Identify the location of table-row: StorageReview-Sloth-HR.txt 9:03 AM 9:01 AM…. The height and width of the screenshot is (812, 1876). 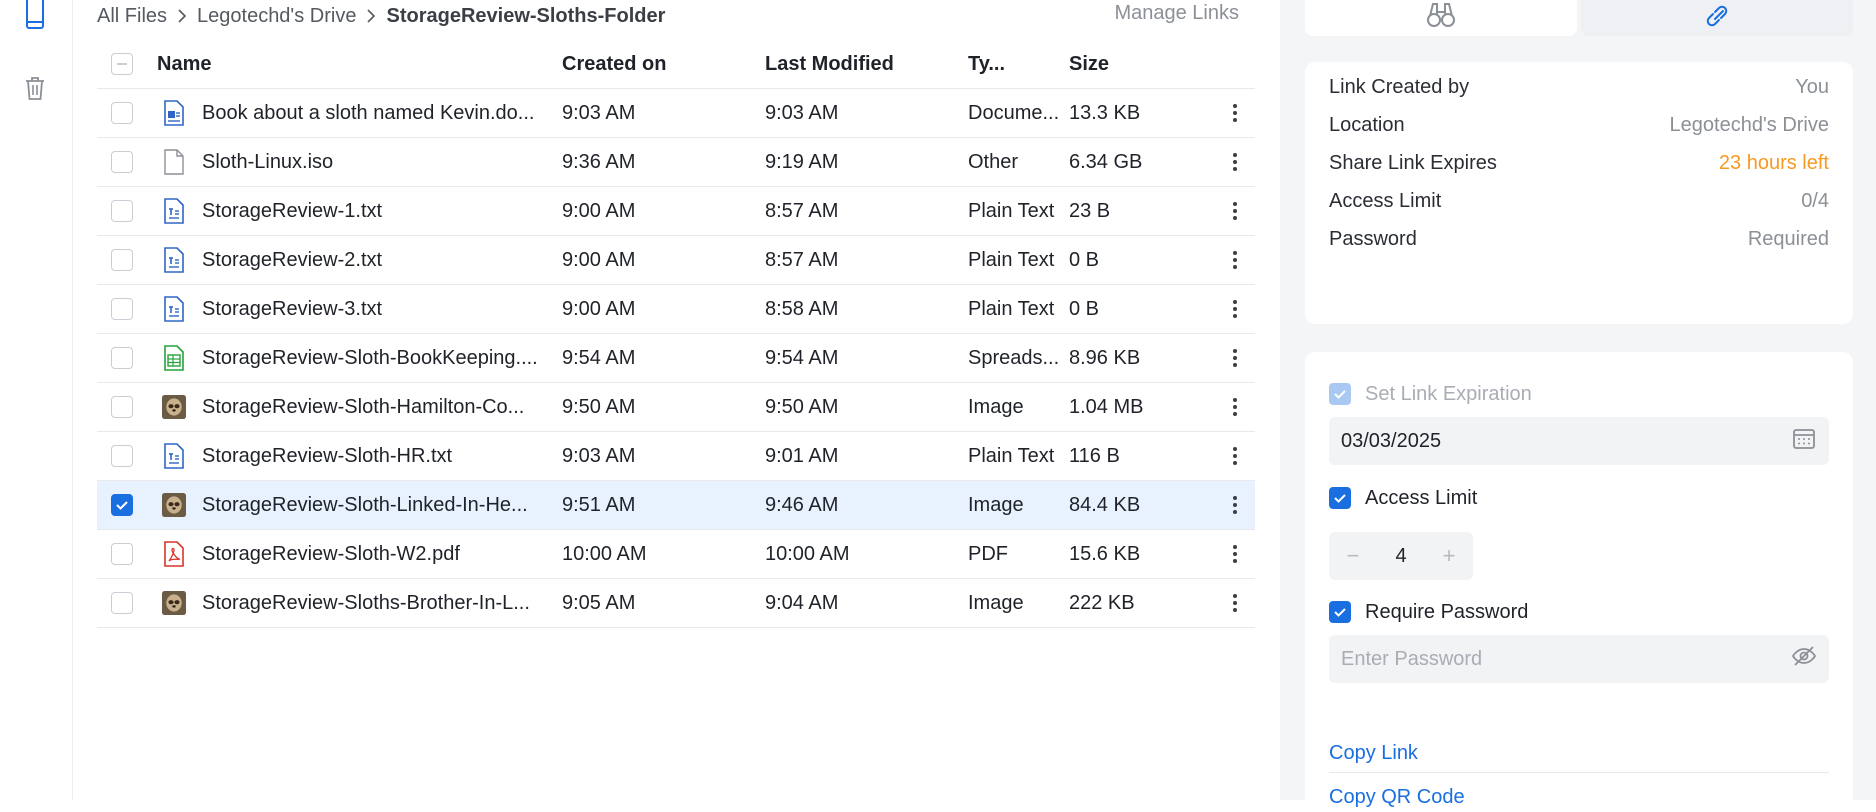
(676, 456).